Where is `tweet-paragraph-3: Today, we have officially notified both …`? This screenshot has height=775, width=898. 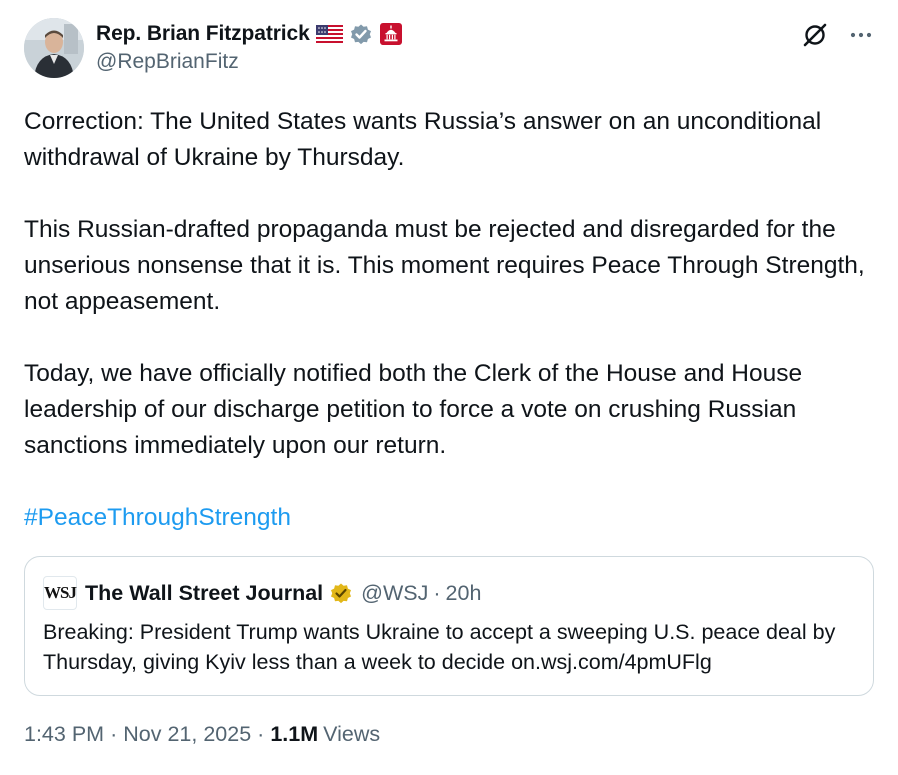 tweet-paragraph-3: Today, we have officially notified both … is located at coordinates (413, 409).